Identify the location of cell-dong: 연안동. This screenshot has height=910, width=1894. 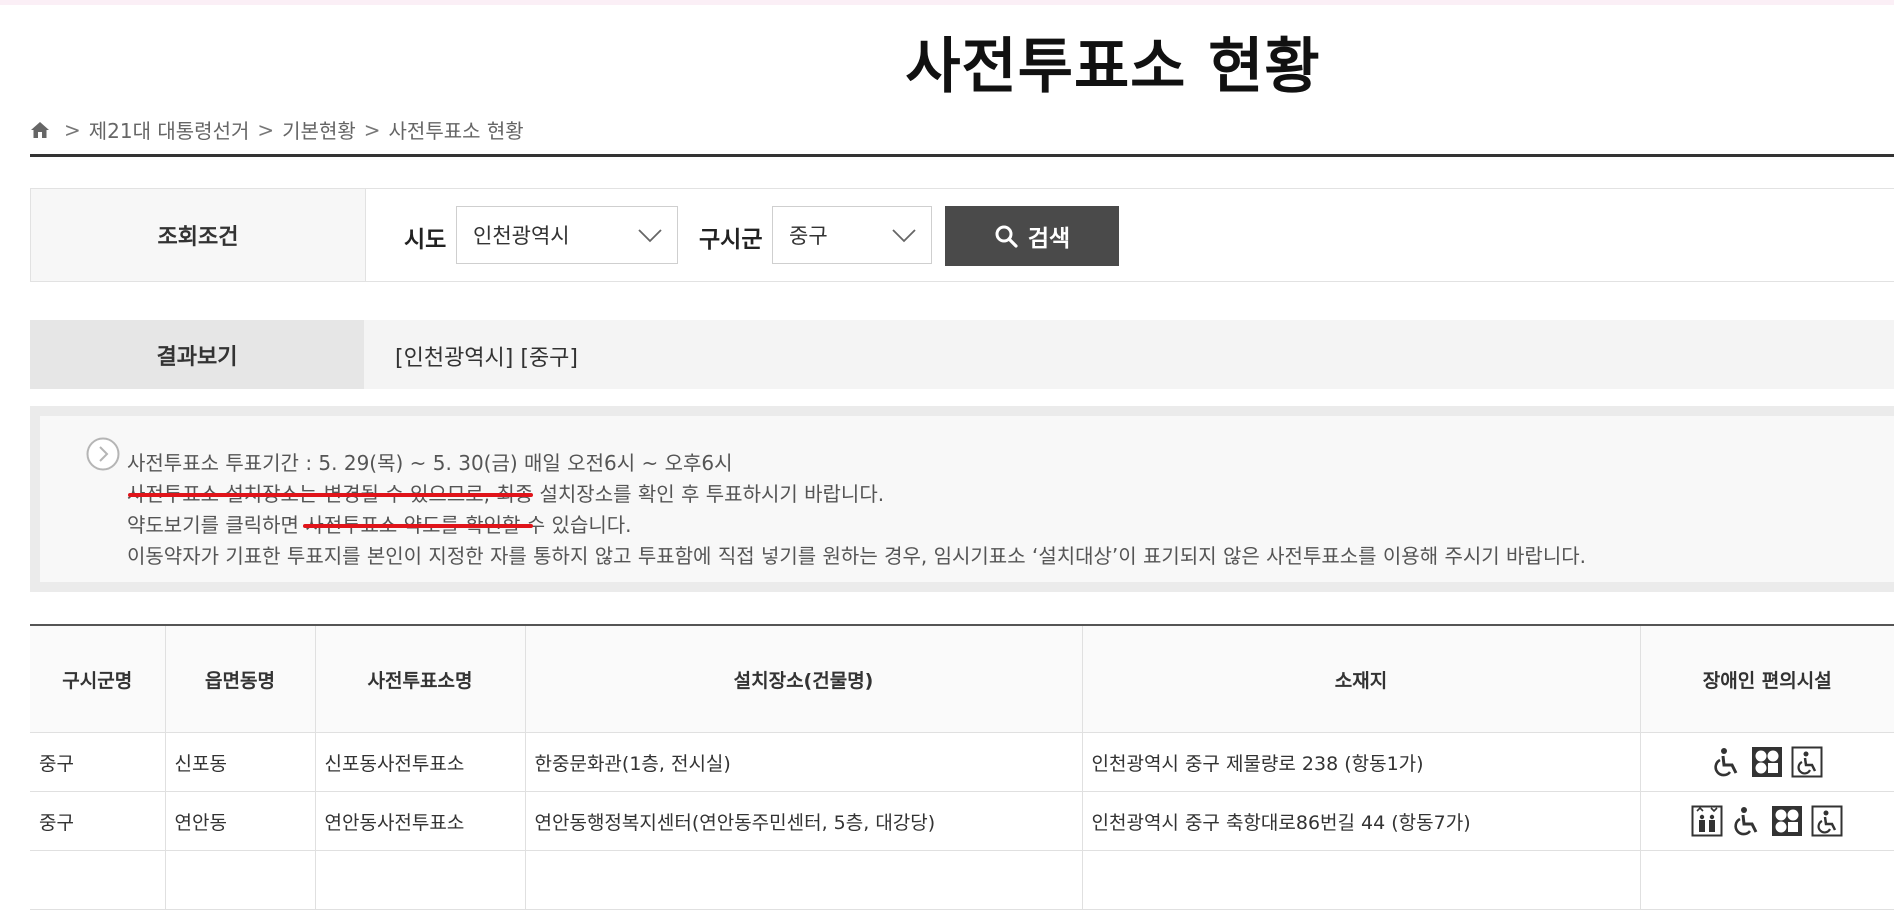
(240, 821).